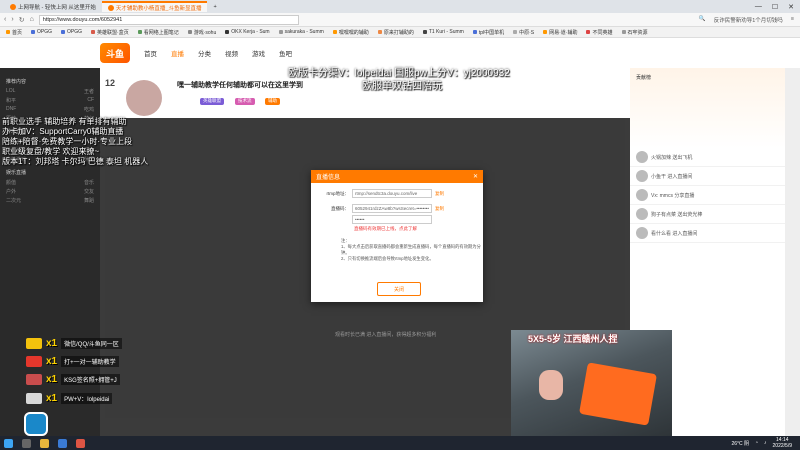 The width and height of the screenshot is (800, 450). What do you see at coordinates (756, 443) in the screenshot?
I see `network-icon: ◔` at bounding box center [756, 443].